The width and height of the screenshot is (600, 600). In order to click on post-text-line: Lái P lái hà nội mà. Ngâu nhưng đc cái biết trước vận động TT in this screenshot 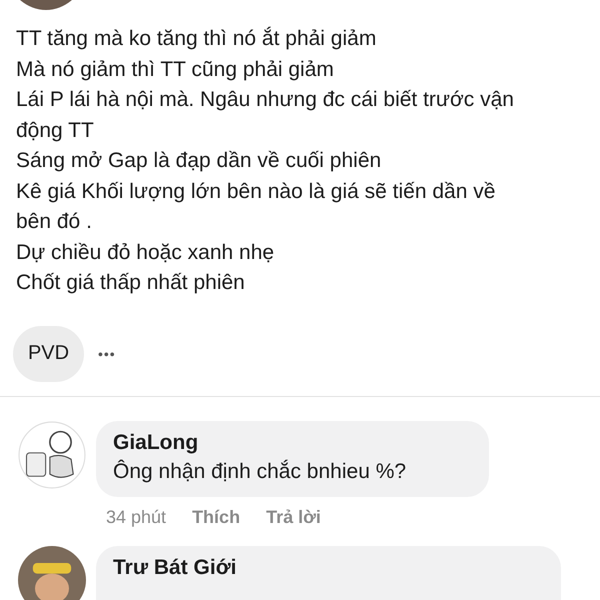, I will do `click(265, 115)`.